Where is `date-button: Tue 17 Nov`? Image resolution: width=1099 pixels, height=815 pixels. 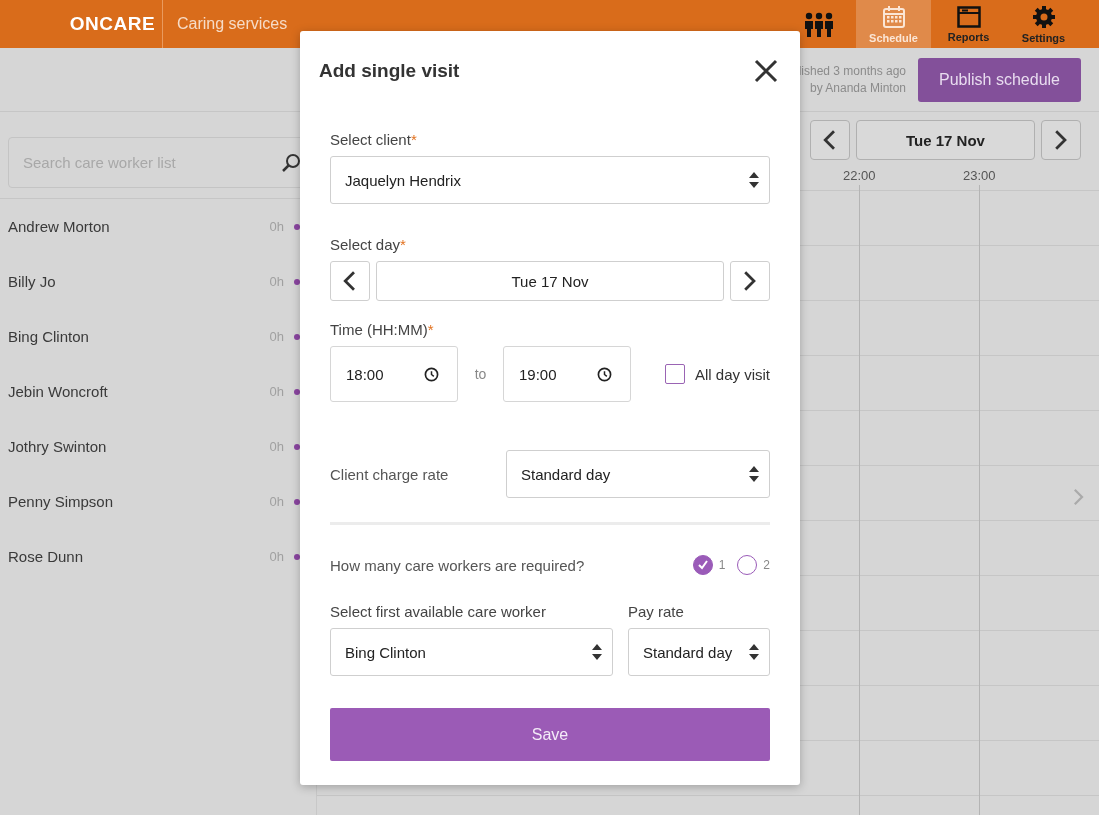
date-button: Tue 17 Nov is located at coordinates (945, 140).